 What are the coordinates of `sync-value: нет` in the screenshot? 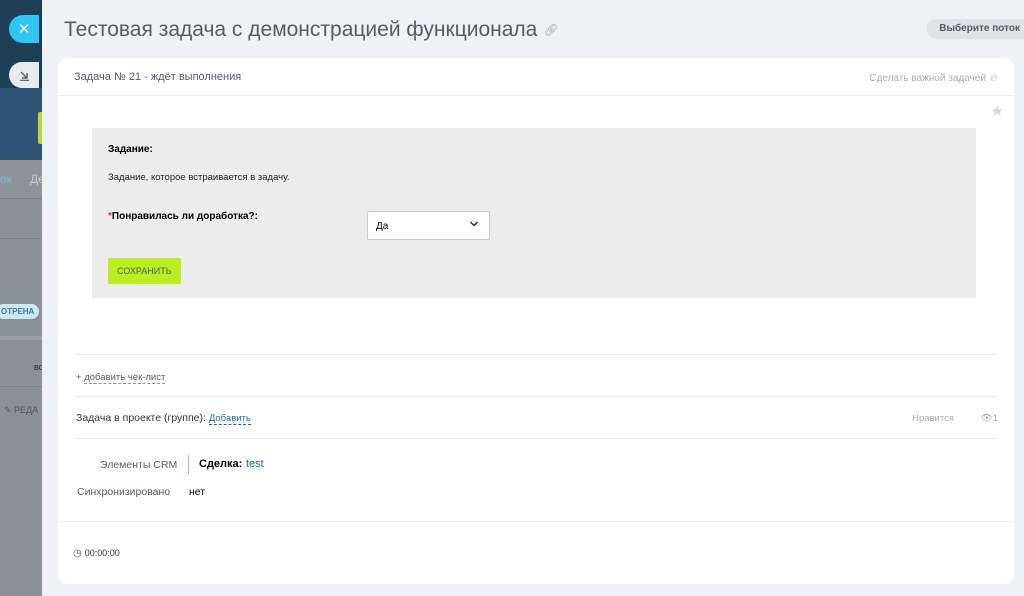 It's located at (197, 492).